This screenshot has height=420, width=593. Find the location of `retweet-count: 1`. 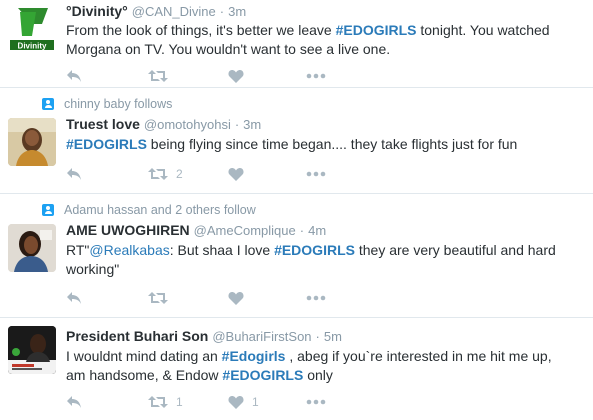

retweet-count: 1 is located at coordinates (179, 402).